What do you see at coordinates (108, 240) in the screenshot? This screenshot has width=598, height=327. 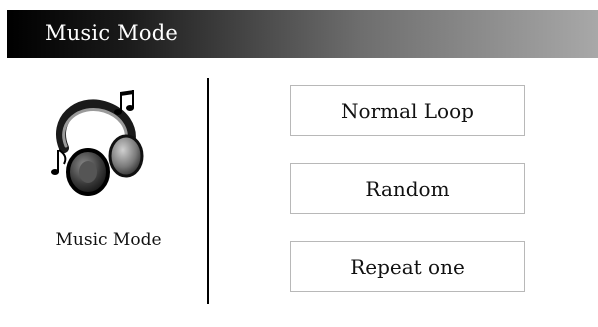 I see `mode-icon-label: Music Mode` at bounding box center [108, 240].